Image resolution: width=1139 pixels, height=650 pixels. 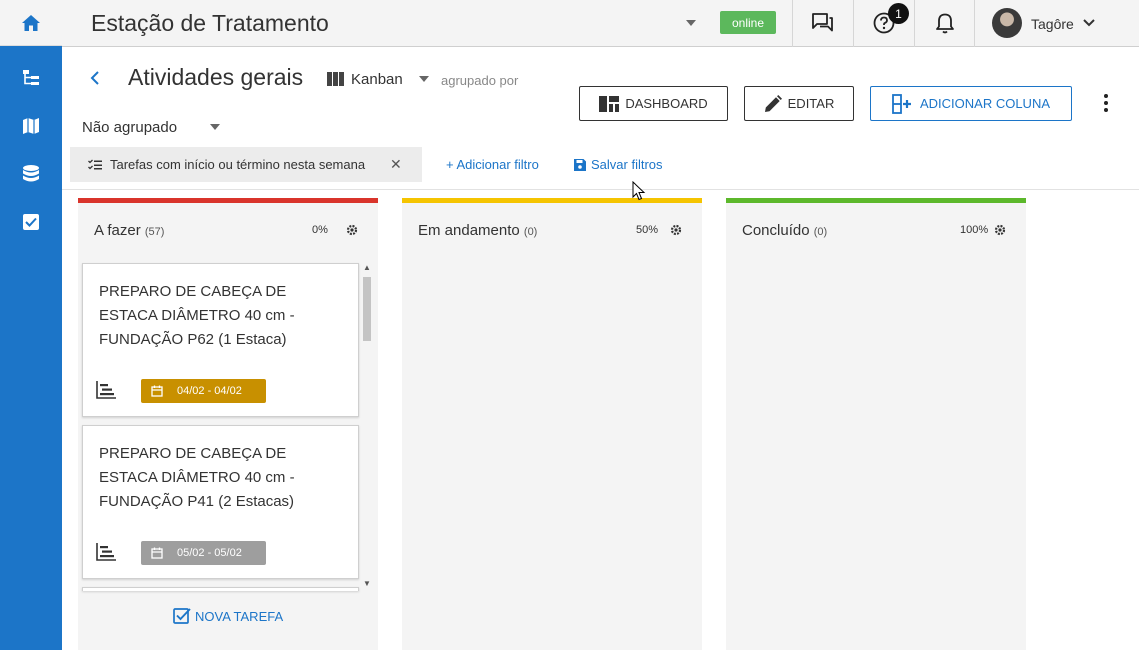 I want to click on date-badge: 04/02 - 04/02, so click(x=203, y=391).